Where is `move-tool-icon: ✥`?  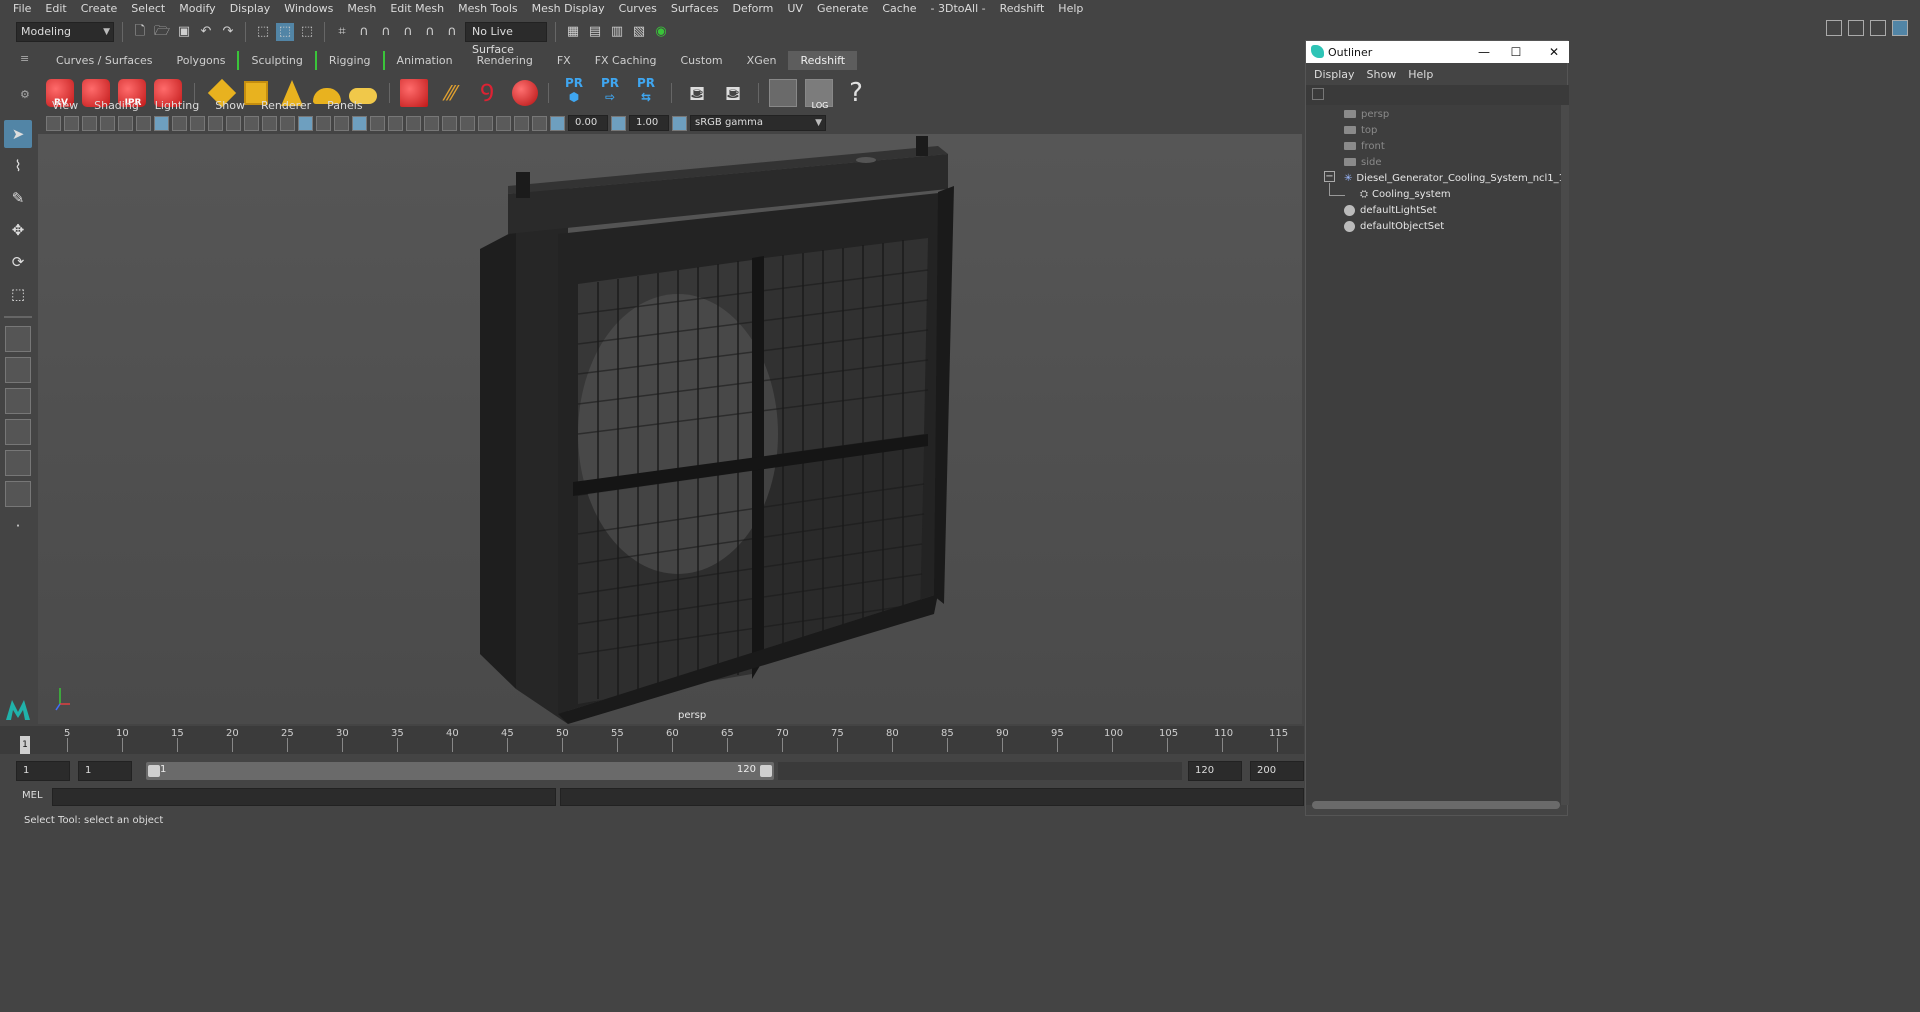 move-tool-icon: ✥ is located at coordinates (18, 230).